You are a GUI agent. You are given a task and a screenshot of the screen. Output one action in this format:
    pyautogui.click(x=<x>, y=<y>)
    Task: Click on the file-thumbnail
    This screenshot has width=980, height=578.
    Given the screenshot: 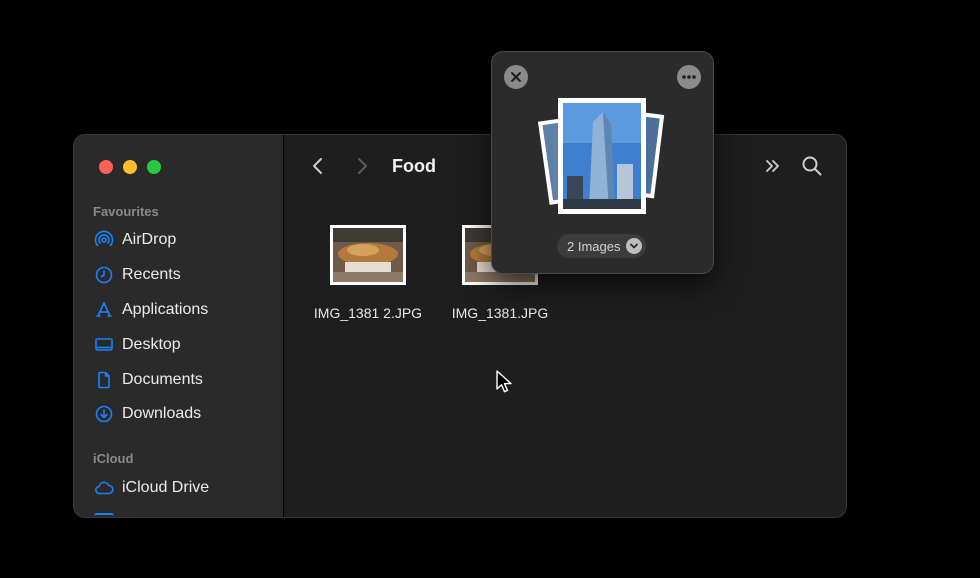 What is the action you would take?
    pyautogui.click(x=368, y=255)
    